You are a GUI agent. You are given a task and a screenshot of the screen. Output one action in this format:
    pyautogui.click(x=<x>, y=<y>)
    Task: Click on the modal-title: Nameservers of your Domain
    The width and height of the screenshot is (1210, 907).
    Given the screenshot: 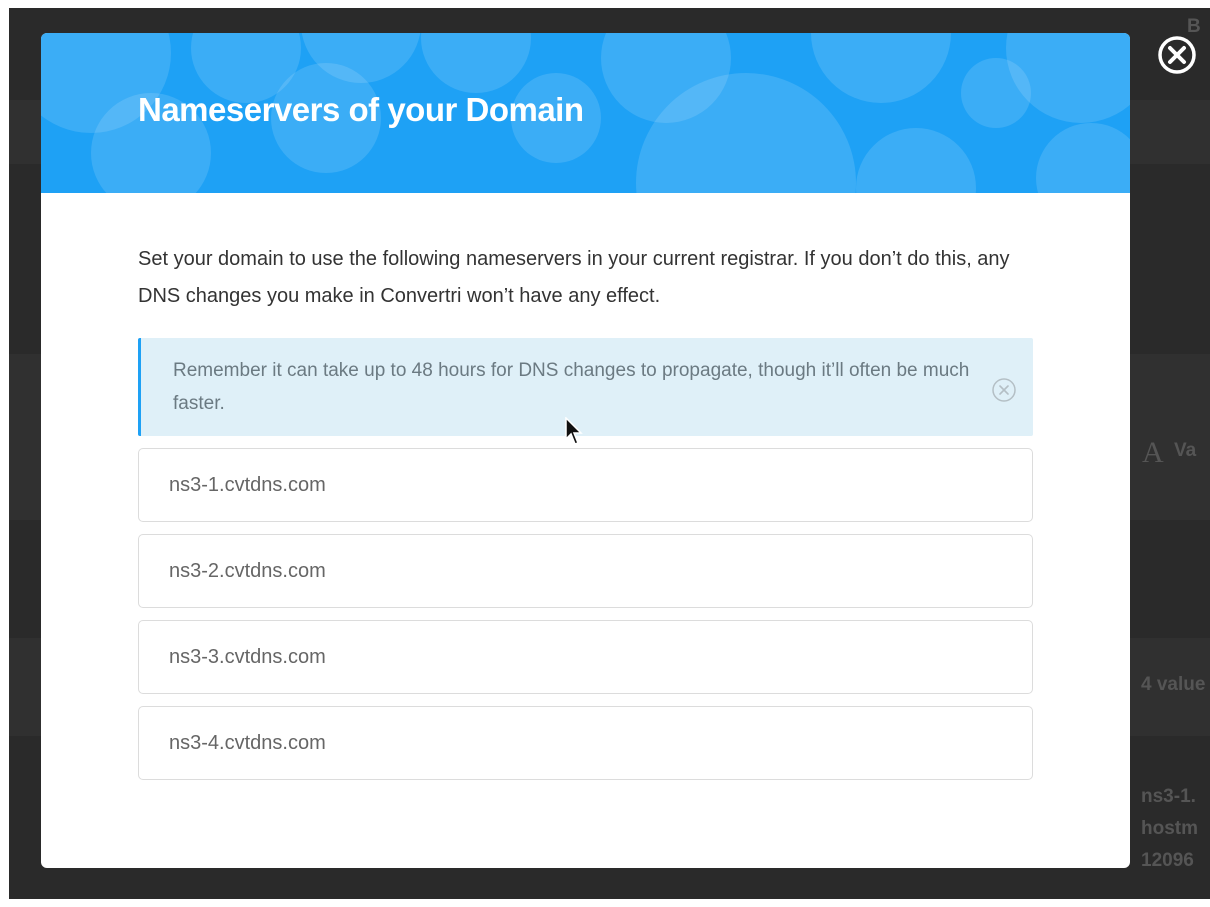 What is the action you would take?
    pyautogui.click(x=361, y=109)
    